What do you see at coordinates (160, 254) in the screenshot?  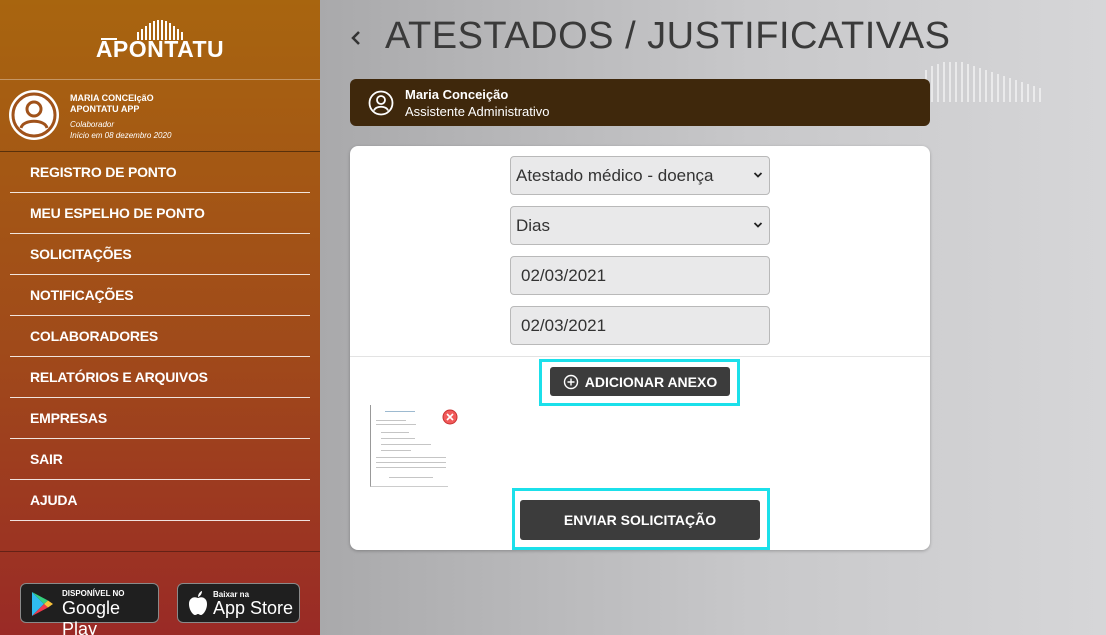 I see `sidebar-item-solicitacoes: SOLICITAÇÕES` at bounding box center [160, 254].